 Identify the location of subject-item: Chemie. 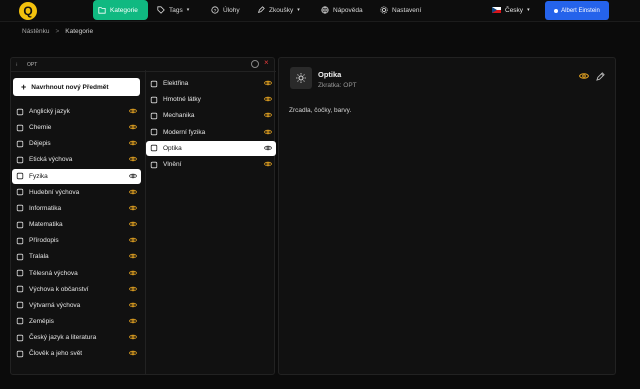
(76, 127).